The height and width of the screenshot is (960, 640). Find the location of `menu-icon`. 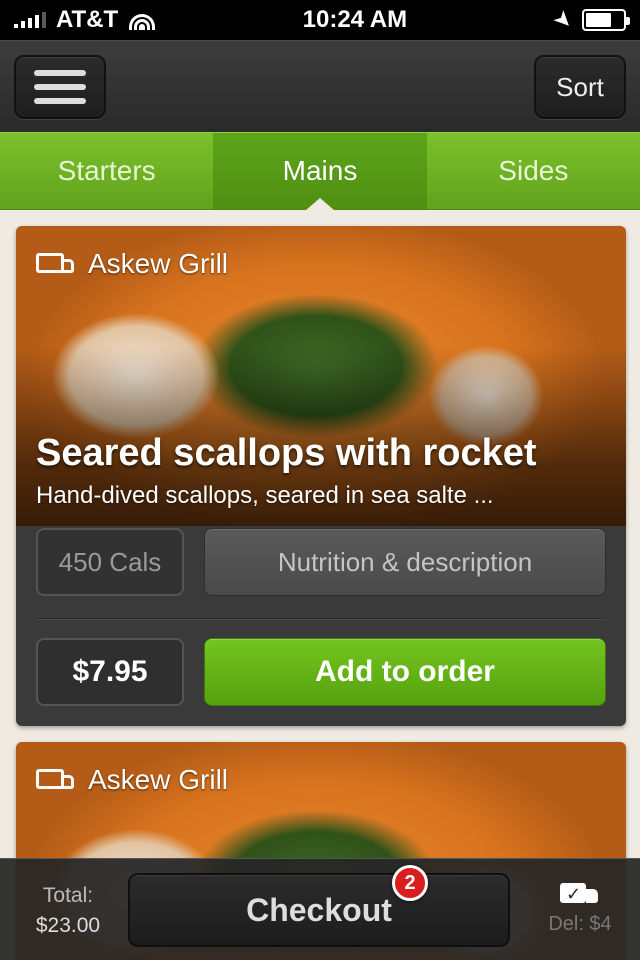

menu-icon is located at coordinates (60, 73).